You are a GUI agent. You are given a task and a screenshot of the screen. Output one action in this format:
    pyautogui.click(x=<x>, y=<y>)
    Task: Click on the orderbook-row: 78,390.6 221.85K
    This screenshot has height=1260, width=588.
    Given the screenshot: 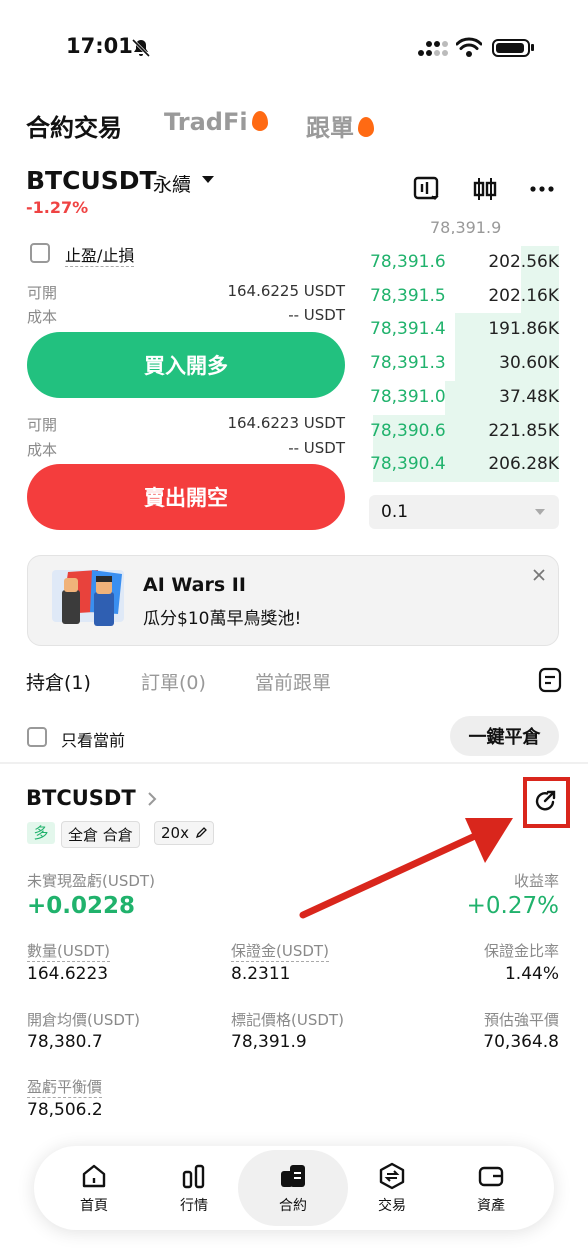 What is the action you would take?
    pyautogui.click(x=464, y=431)
    